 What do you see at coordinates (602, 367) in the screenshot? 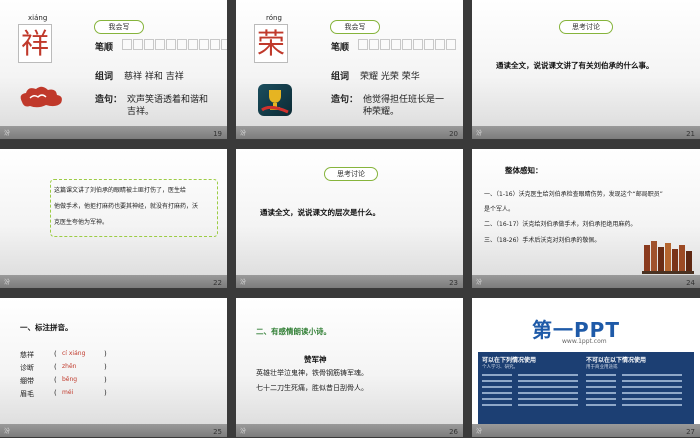
I see `right-sub: 用于商业用途或` at bounding box center [602, 367].